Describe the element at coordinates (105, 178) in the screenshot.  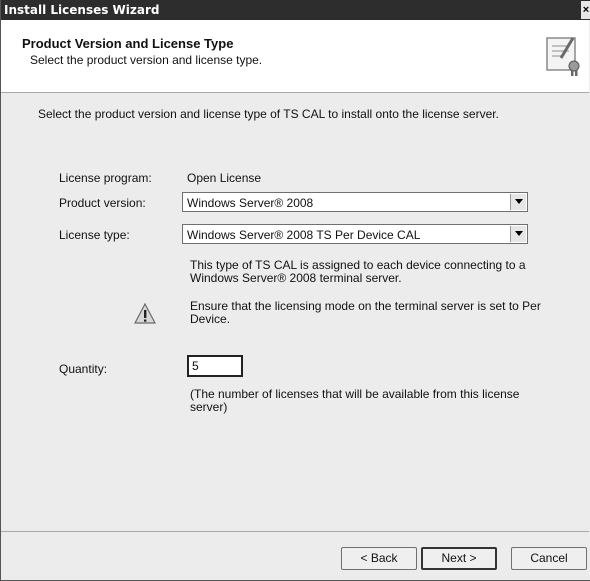
I see `license-program-label: License program:` at that location.